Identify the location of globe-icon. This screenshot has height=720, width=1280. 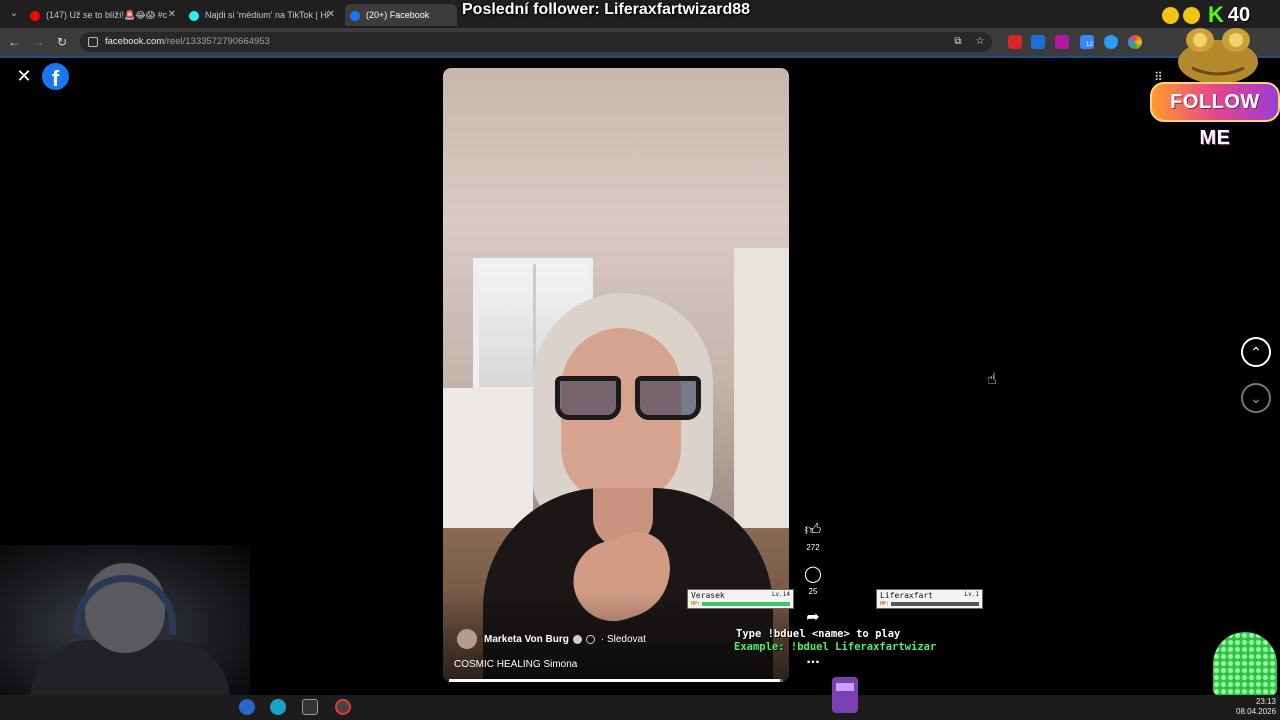
(590, 639).